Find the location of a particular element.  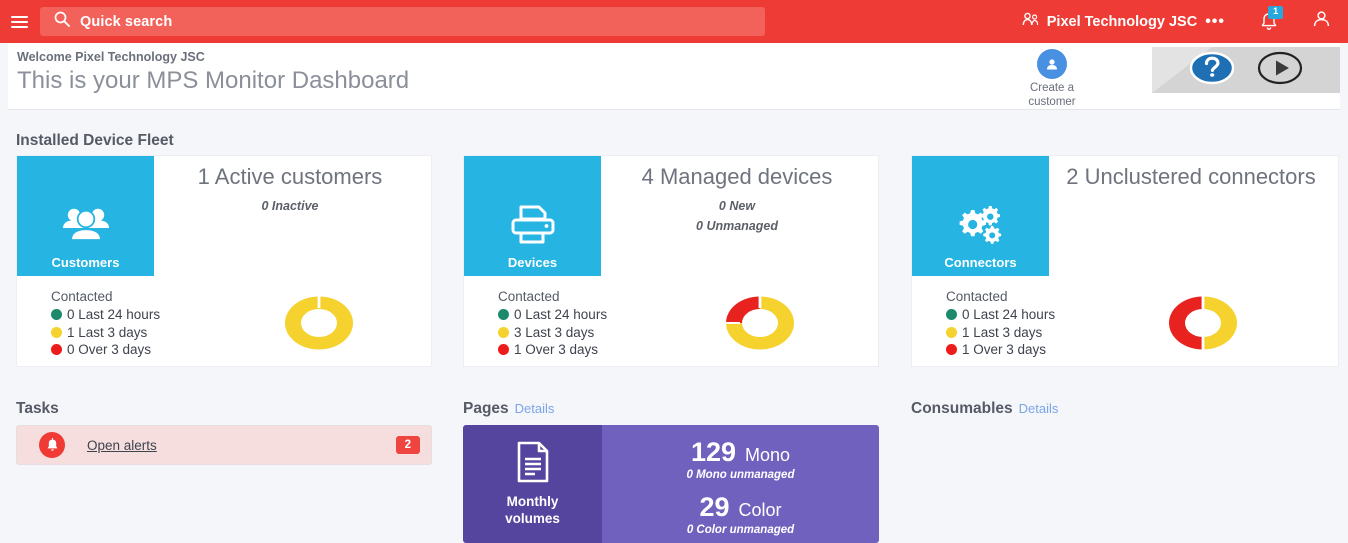

connectors-icon-panel: Connectors is located at coordinates (980, 216).